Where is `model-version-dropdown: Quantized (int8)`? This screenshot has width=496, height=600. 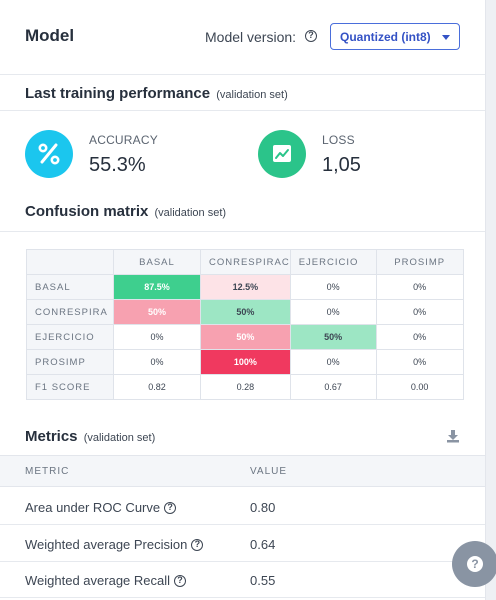 model-version-dropdown: Quantized (int8) is located at coordinates (395, 36).